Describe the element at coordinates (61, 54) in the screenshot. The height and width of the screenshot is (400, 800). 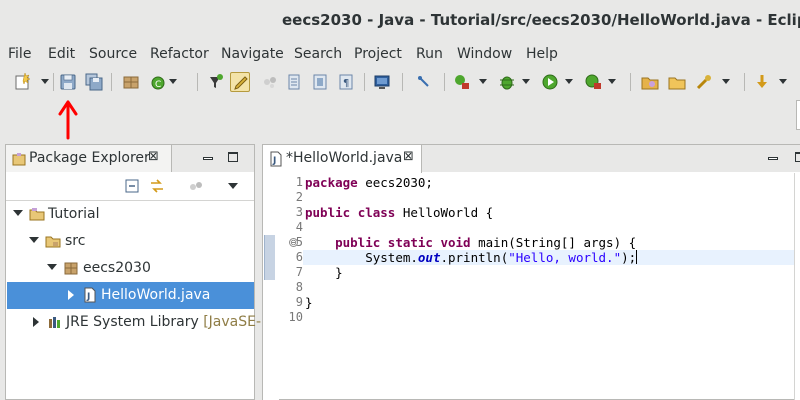
I see `menu-edit: Edit` at that location.